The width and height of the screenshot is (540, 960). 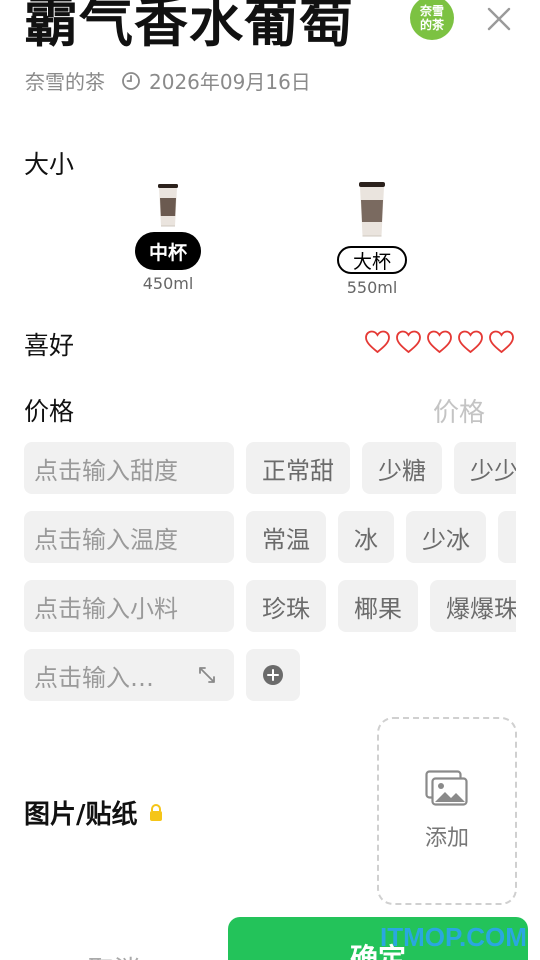 I want to click on cancel-button: 取消, so click(x=114, y=939).